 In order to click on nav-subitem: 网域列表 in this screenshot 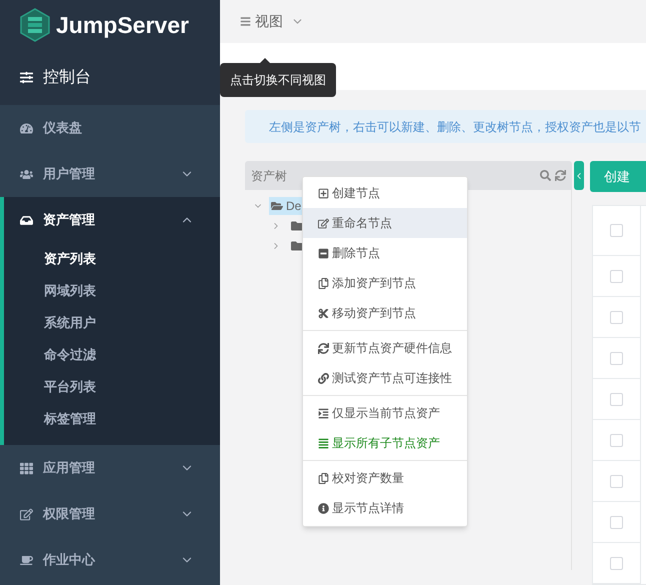, I will do `click(70, 291)`.